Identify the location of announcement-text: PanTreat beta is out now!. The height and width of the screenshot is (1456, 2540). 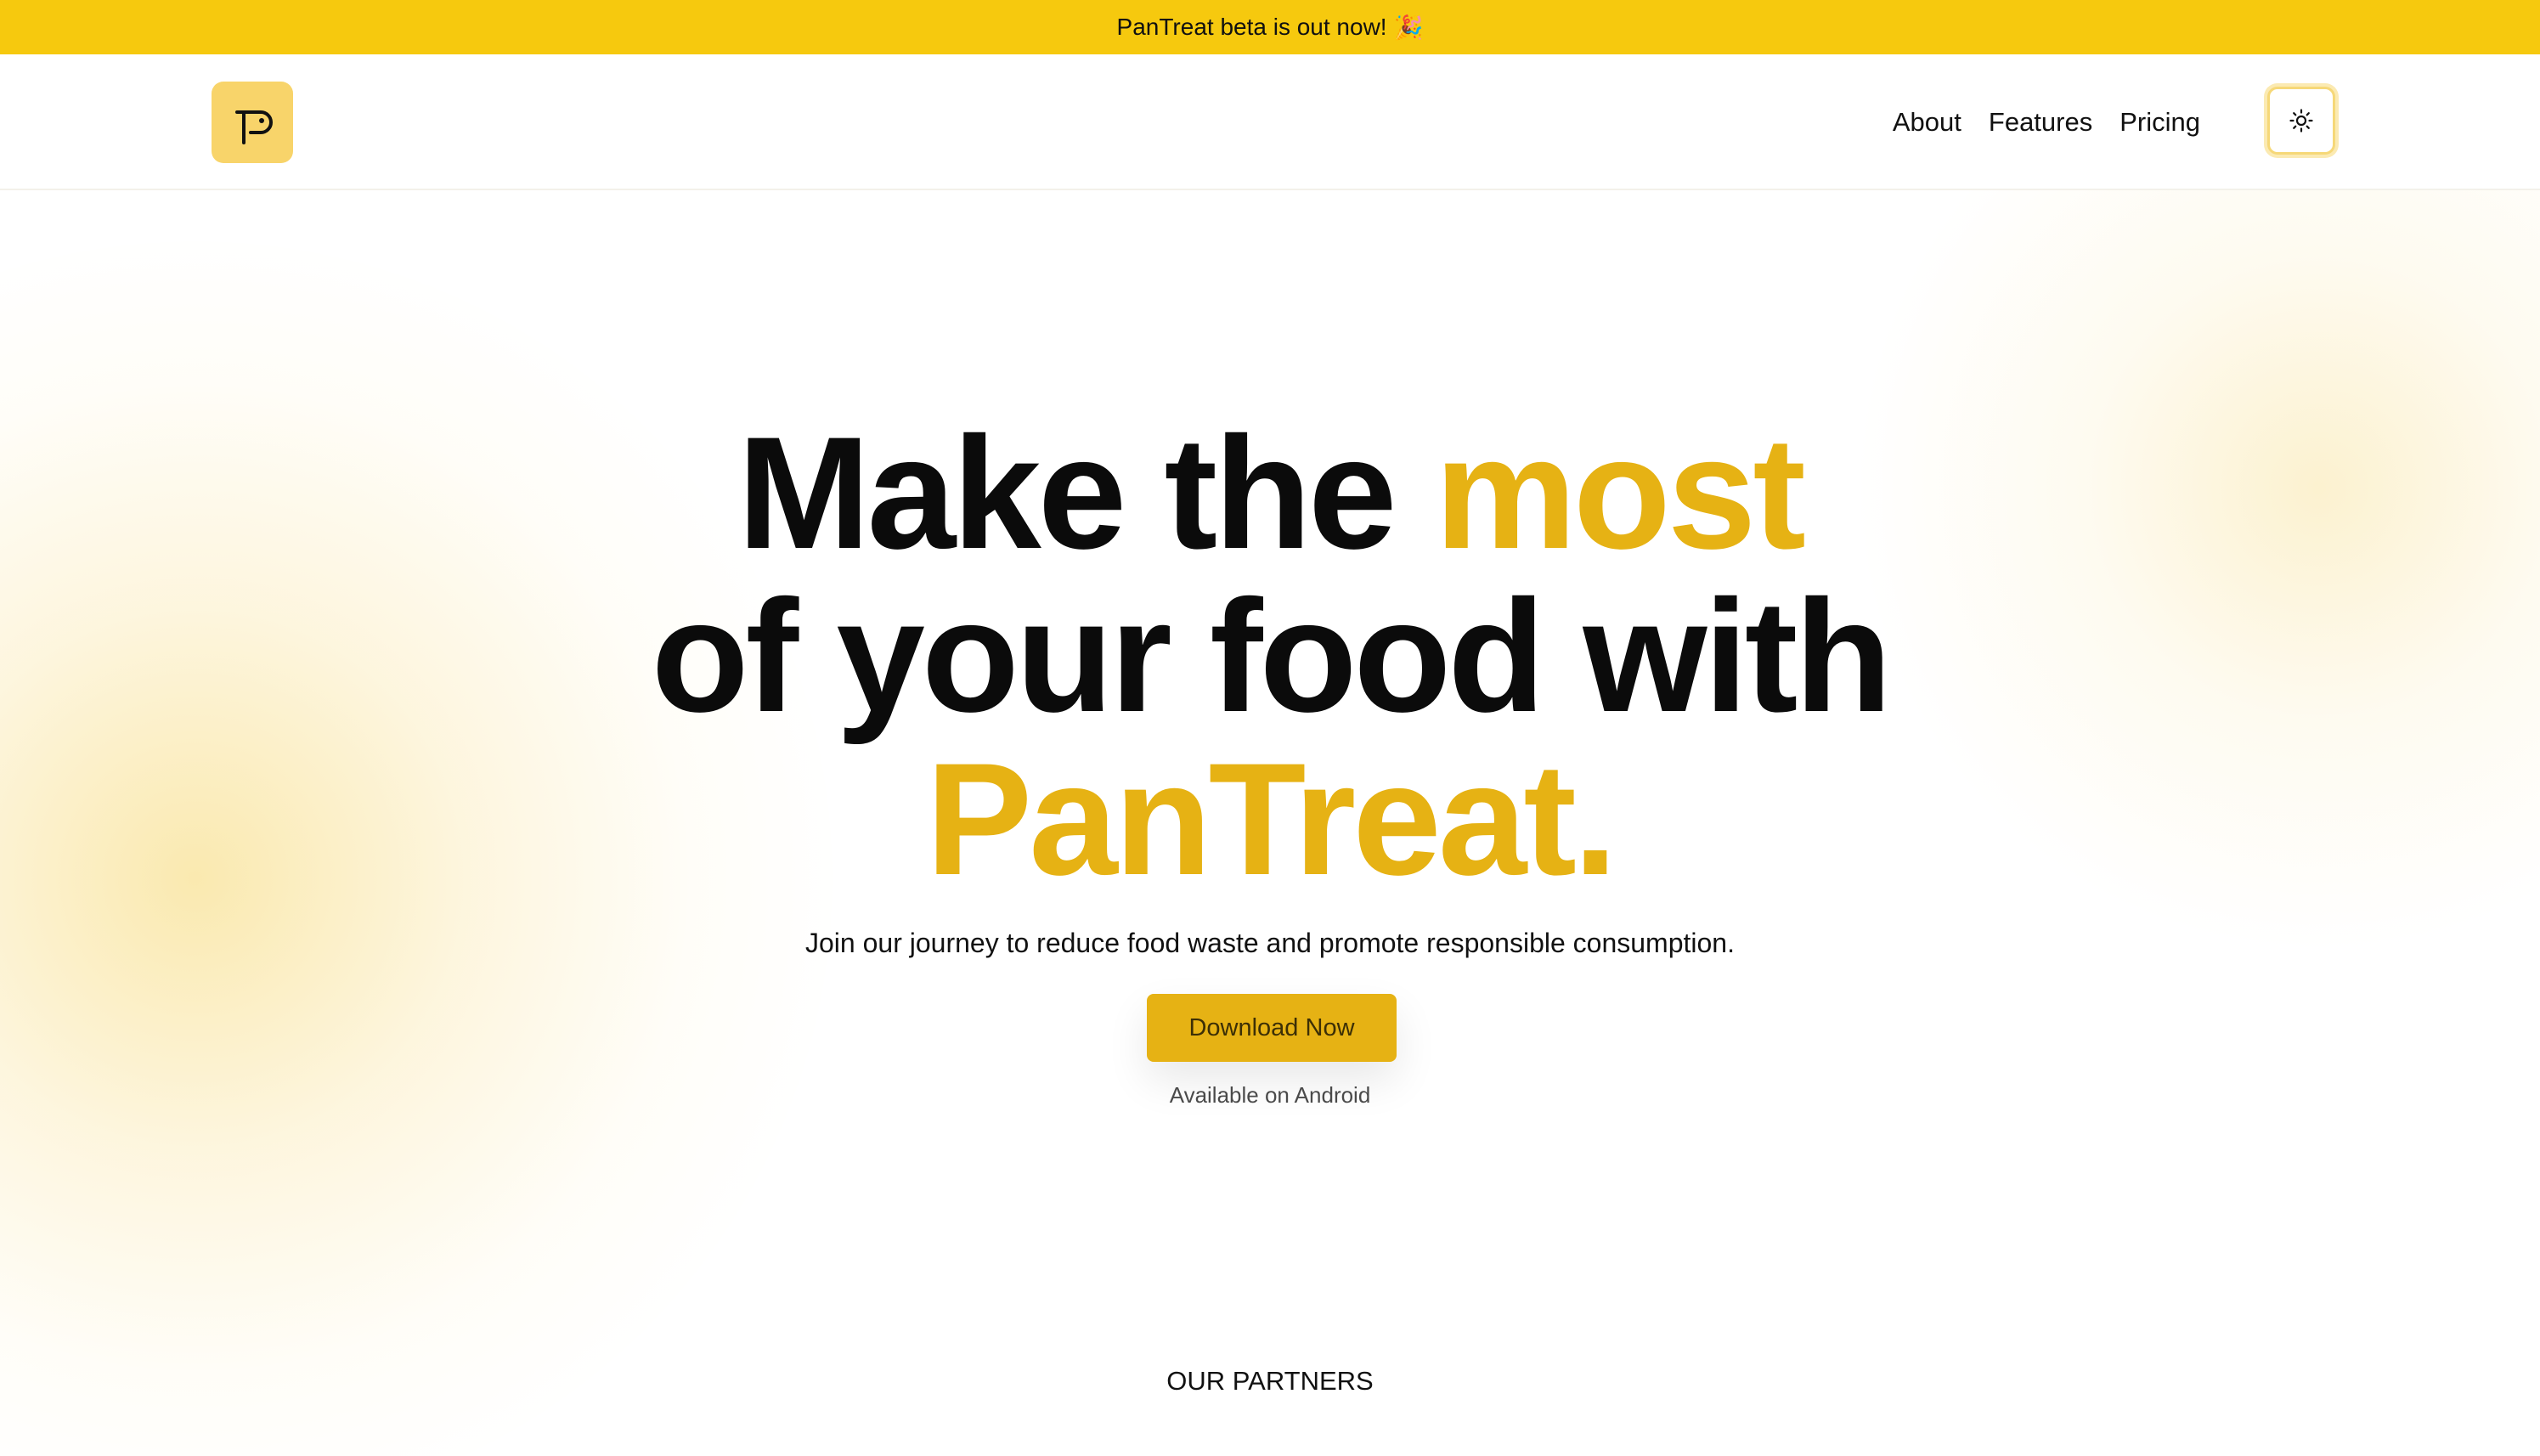
(1251, 27).